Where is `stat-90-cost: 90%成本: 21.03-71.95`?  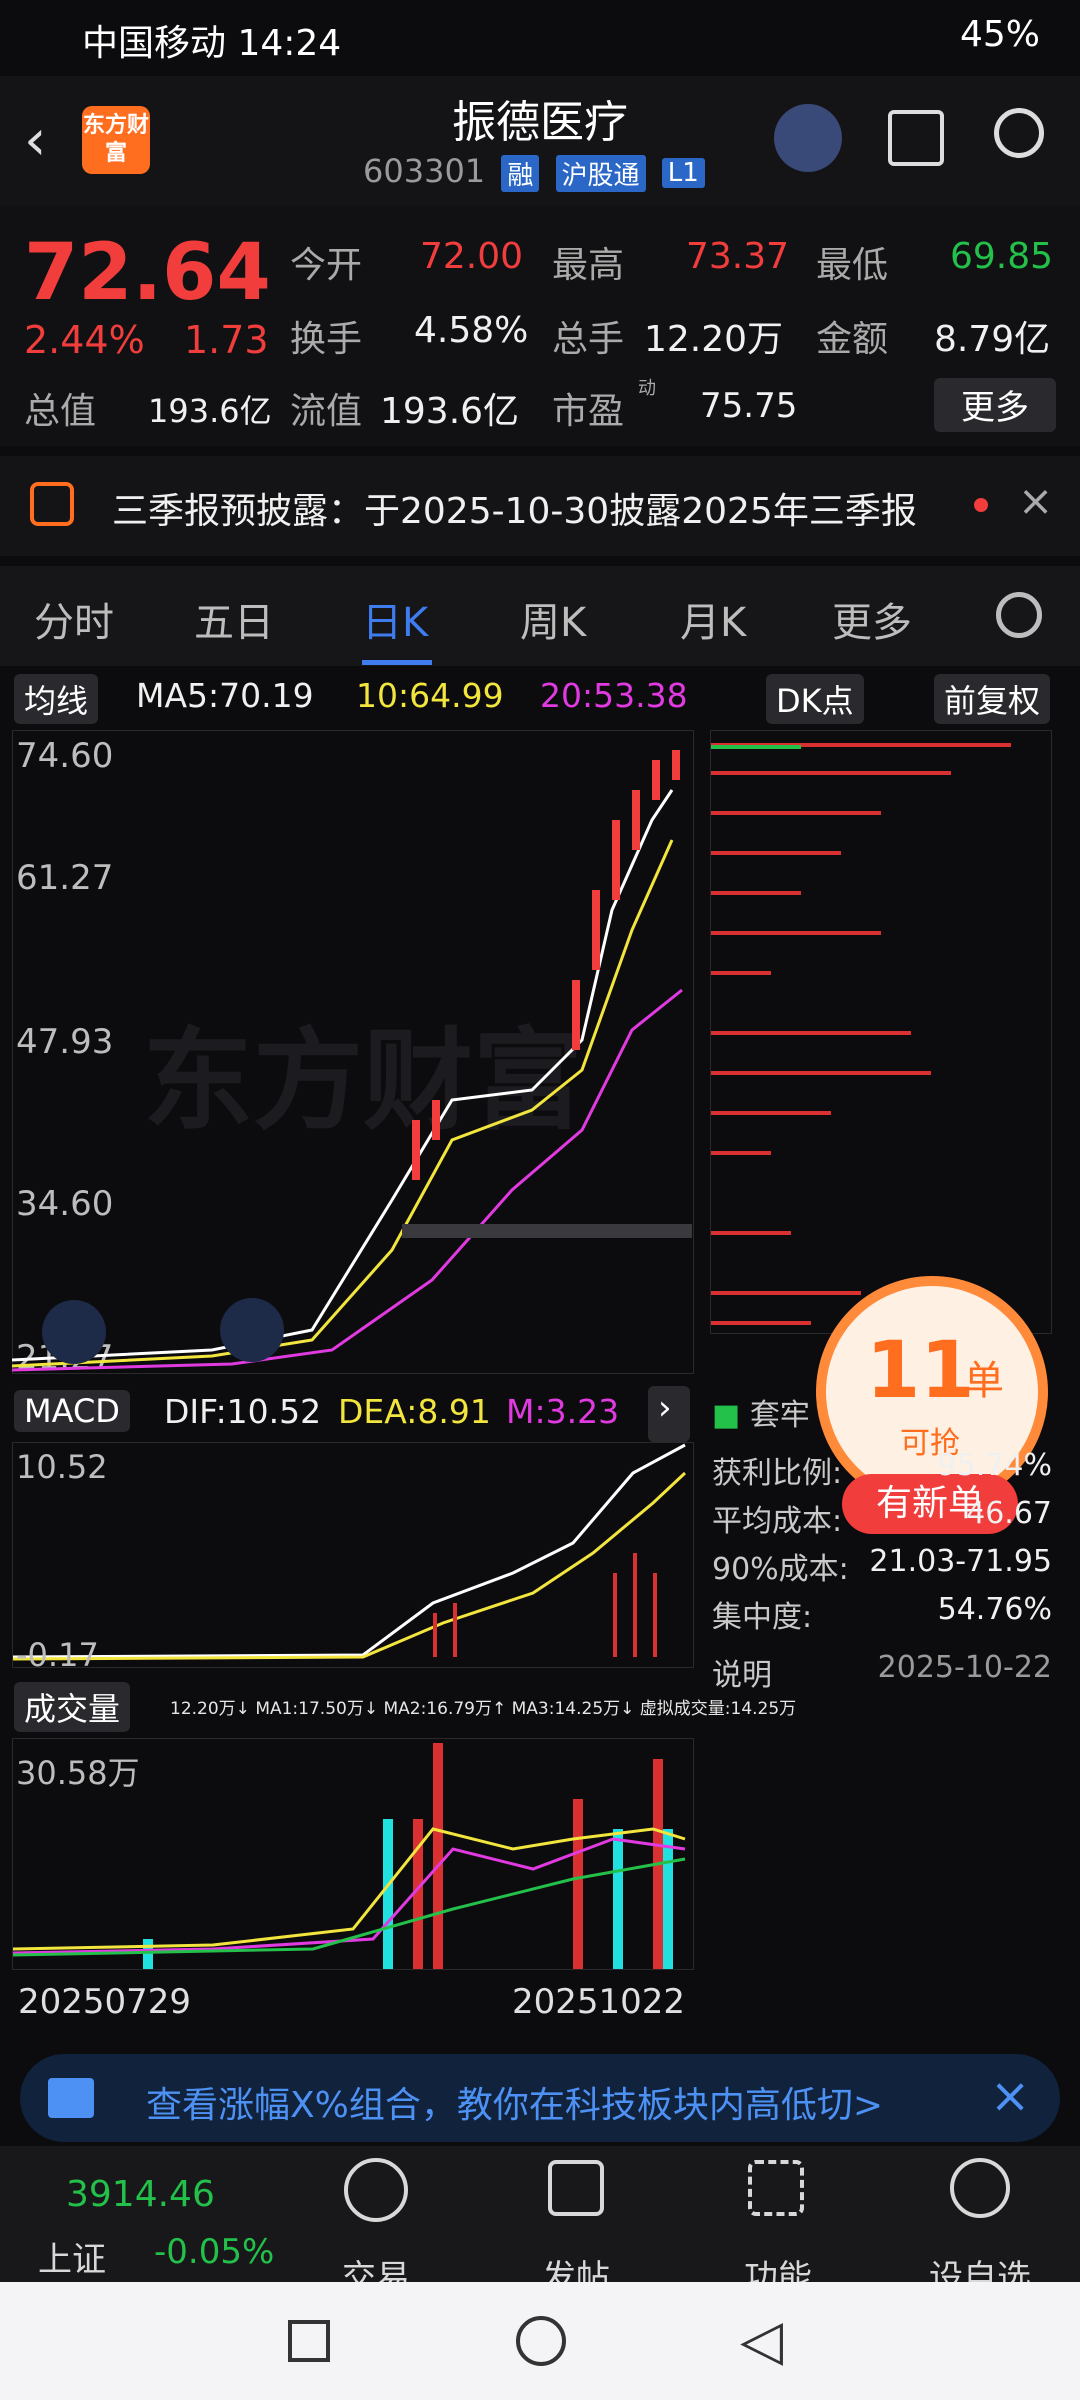
stat-90-cost: 90%成本: 21.03-71.95 is located at coordinates (882, 1565).